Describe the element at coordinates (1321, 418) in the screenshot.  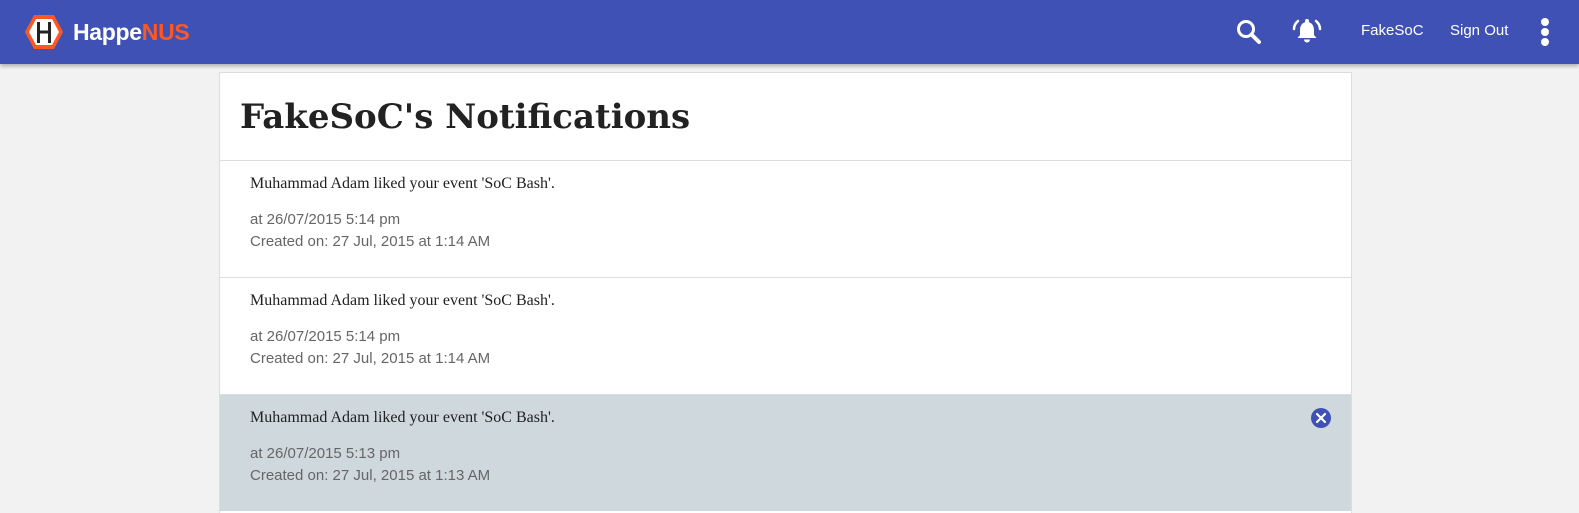
I see `dismiss-notification-icon` at that location.